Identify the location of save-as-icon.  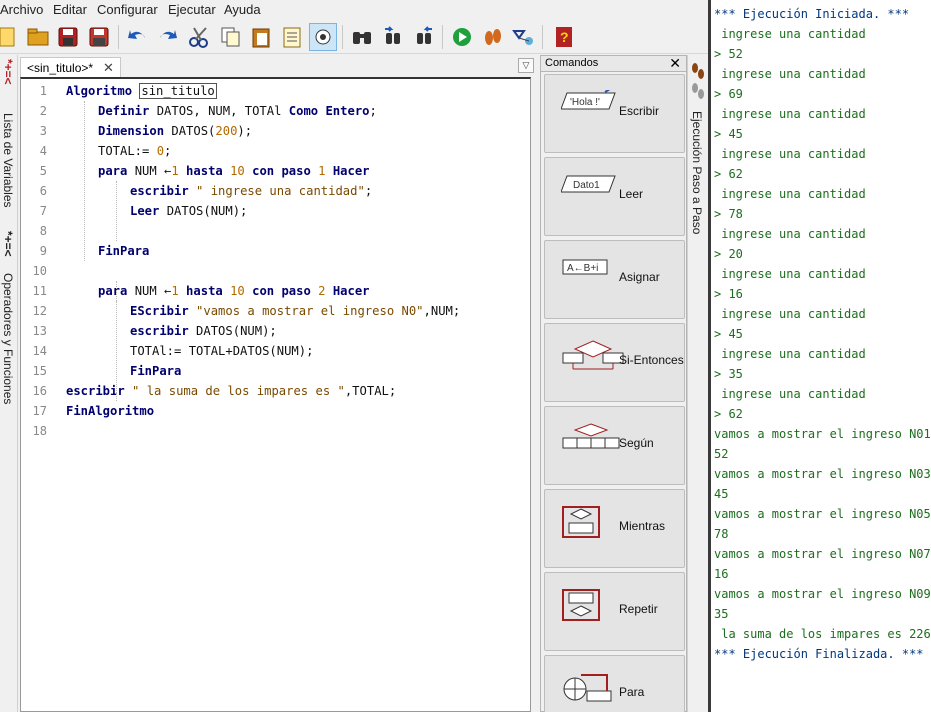
(99, 37).